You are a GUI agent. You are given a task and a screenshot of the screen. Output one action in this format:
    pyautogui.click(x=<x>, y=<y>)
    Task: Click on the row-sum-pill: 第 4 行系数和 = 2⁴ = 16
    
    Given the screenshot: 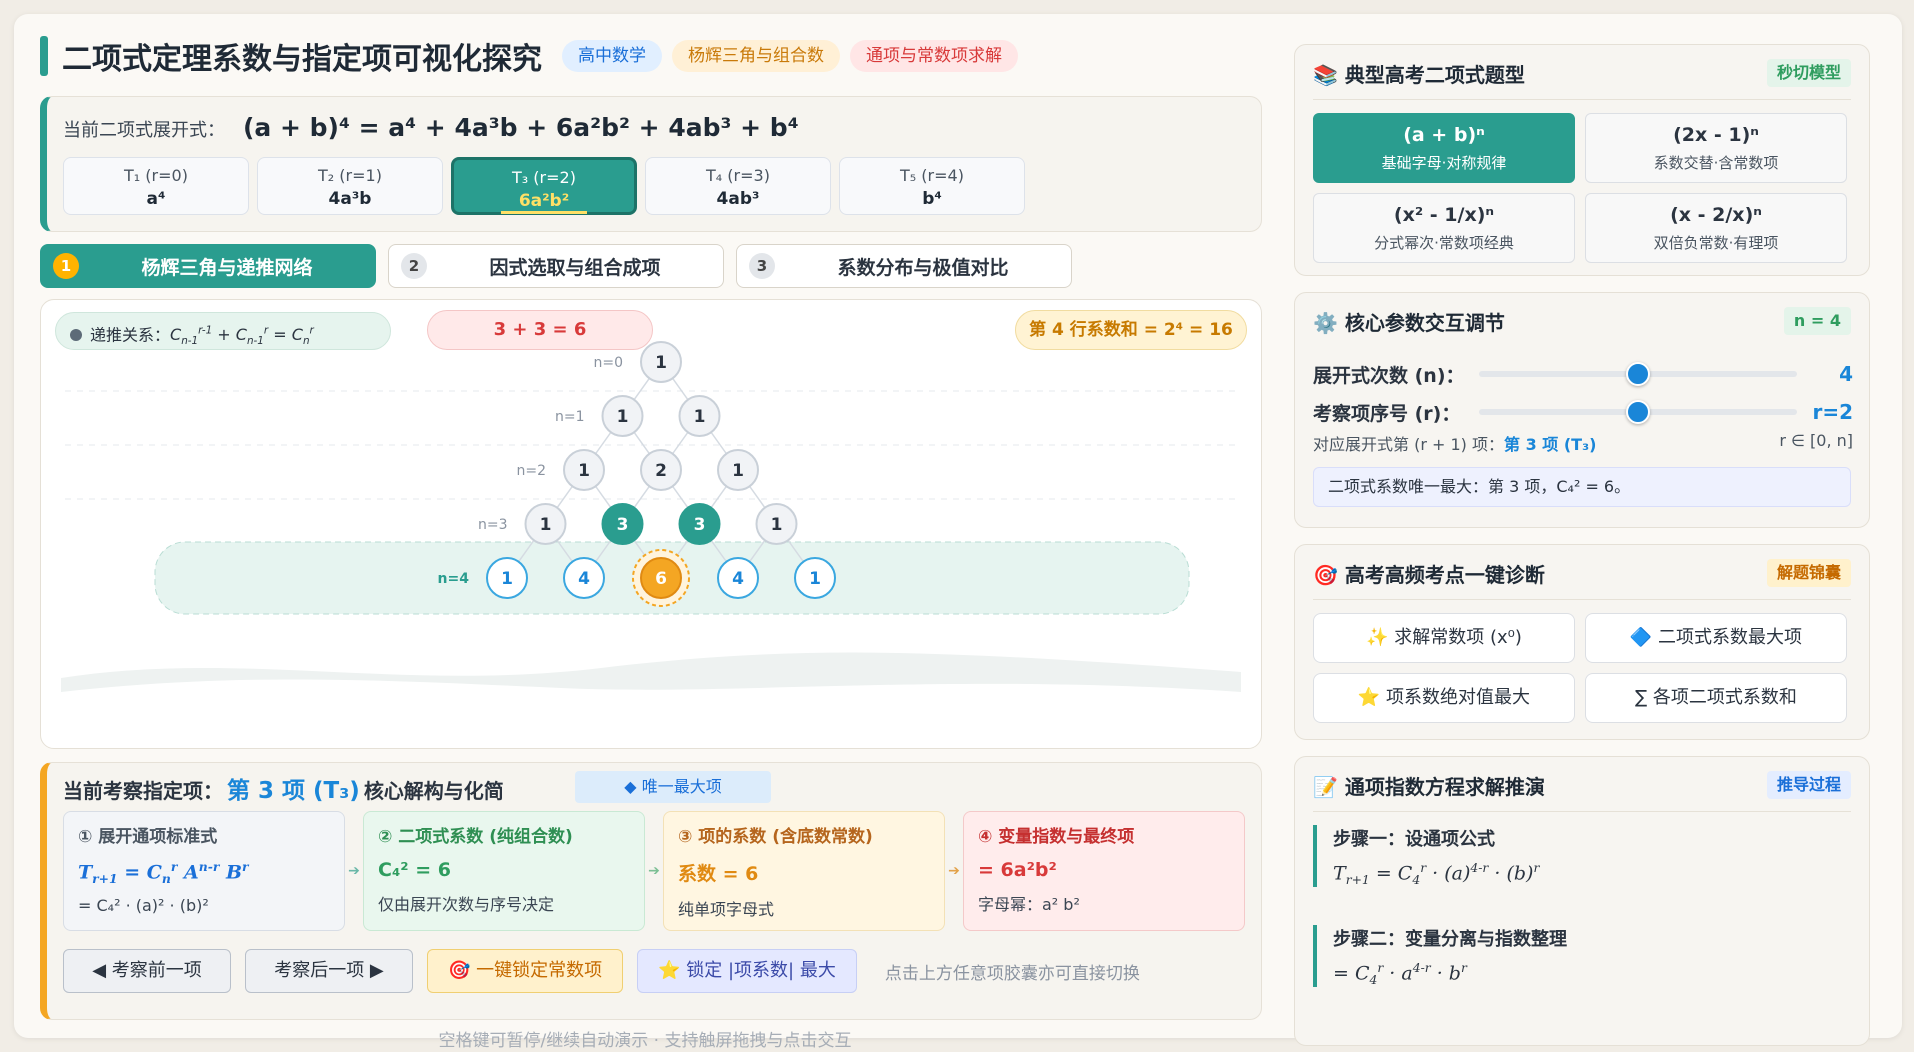 What is the action you would take?
    pyautogui.click(x=1131, y=330)
    